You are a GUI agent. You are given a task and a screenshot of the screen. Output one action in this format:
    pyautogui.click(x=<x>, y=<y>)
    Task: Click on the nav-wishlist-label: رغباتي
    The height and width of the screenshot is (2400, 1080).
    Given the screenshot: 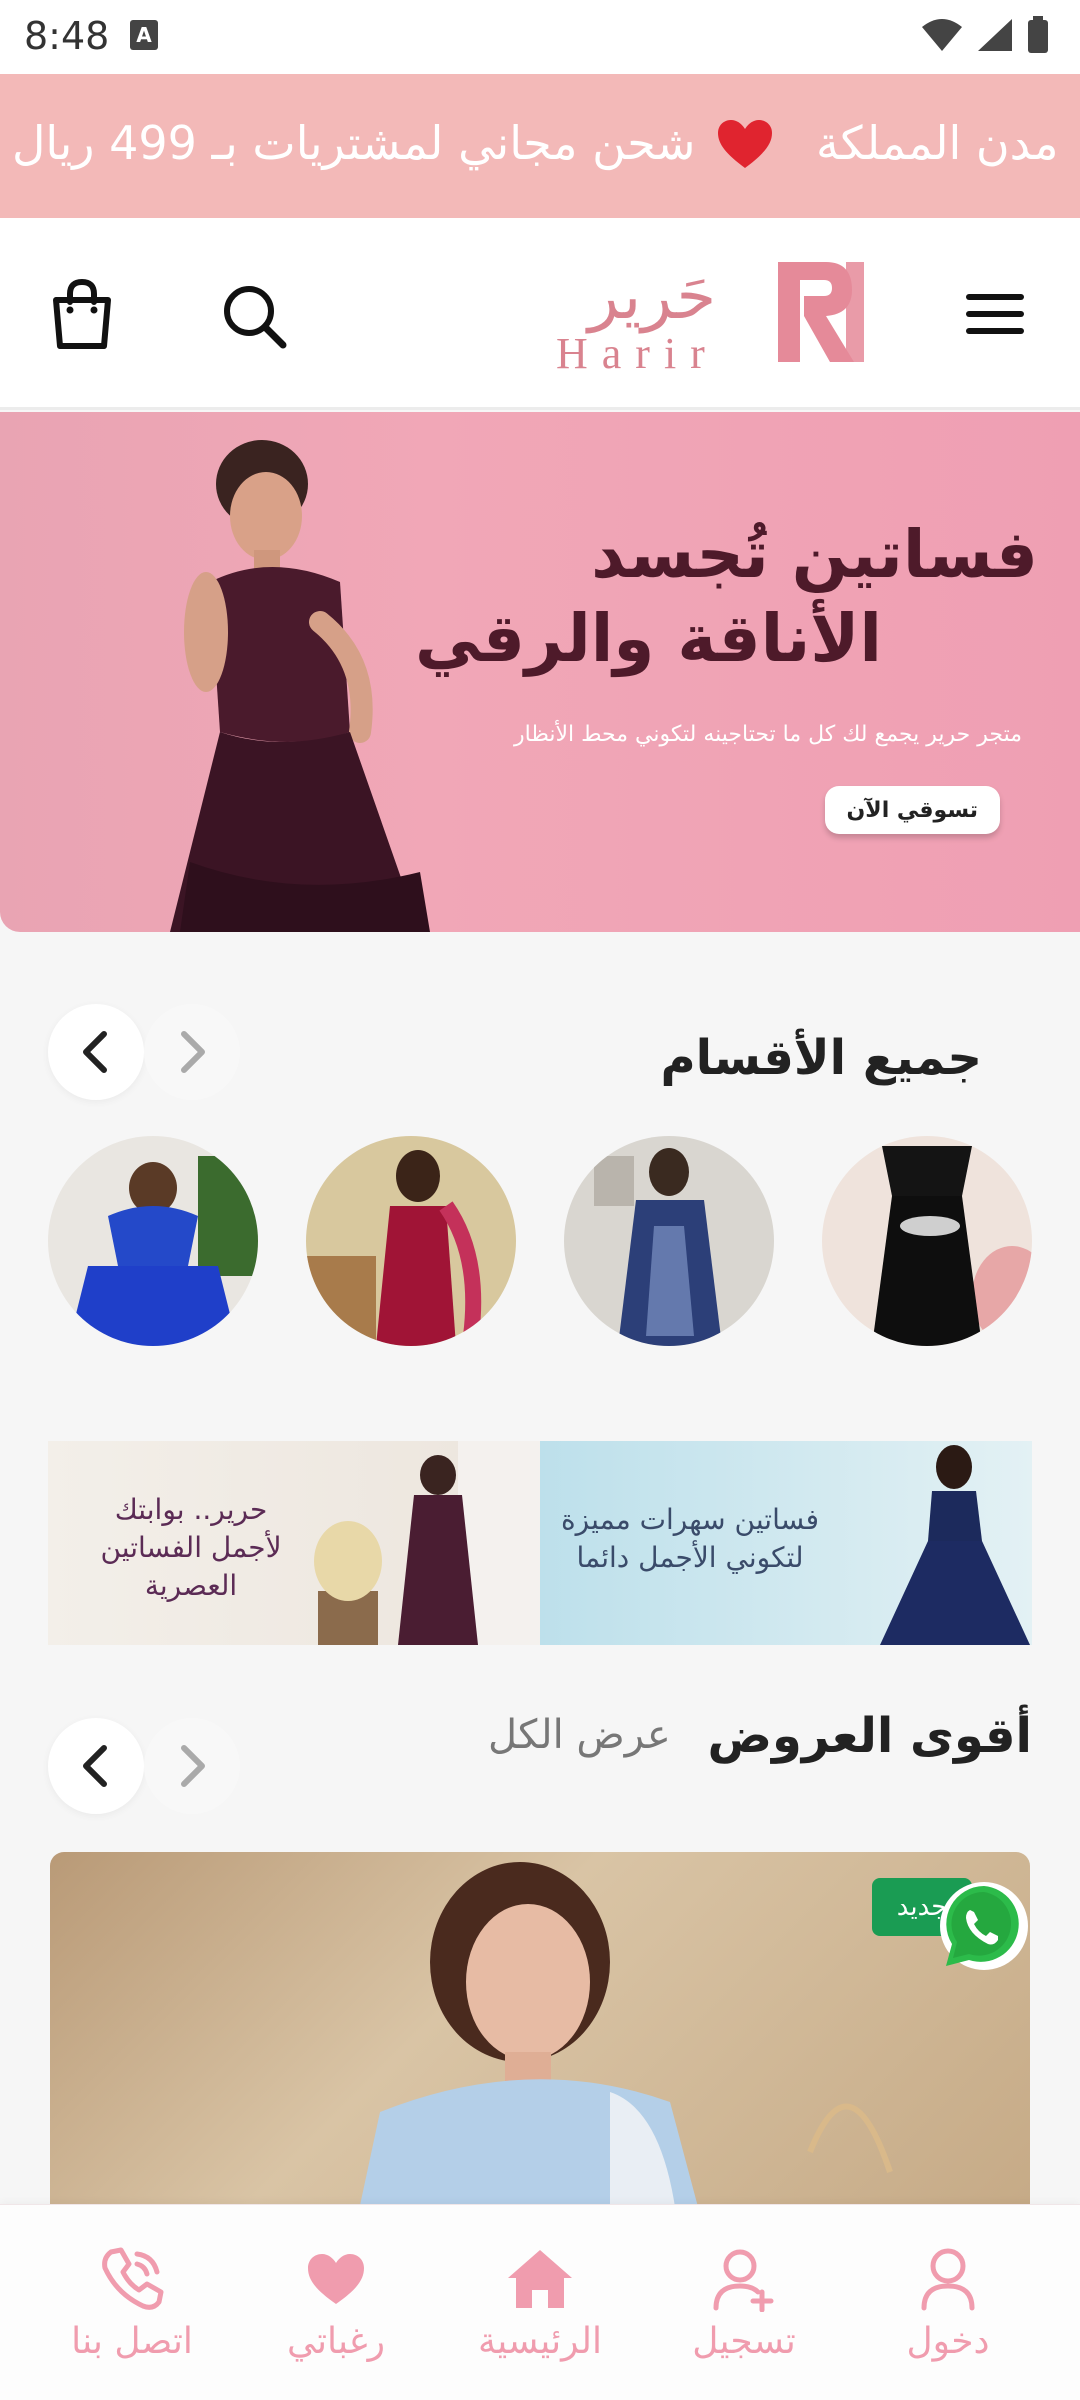 What is the action you would take?
    pyautogui.click(x=336, y=2341)
    